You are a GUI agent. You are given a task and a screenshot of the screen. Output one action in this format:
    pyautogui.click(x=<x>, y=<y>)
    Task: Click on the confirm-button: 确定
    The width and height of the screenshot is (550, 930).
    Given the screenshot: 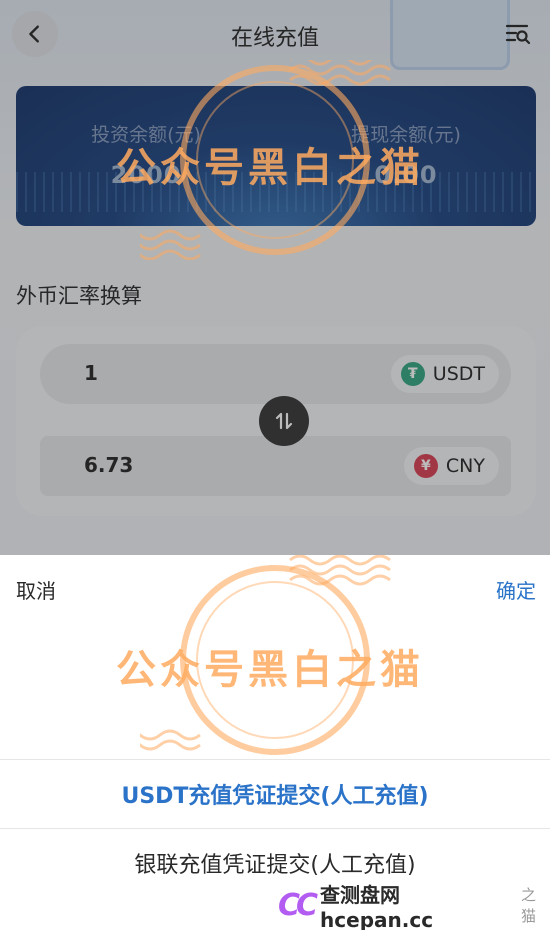 What is the action you would take?
    pyautogui.click(x=516, y=589)
    